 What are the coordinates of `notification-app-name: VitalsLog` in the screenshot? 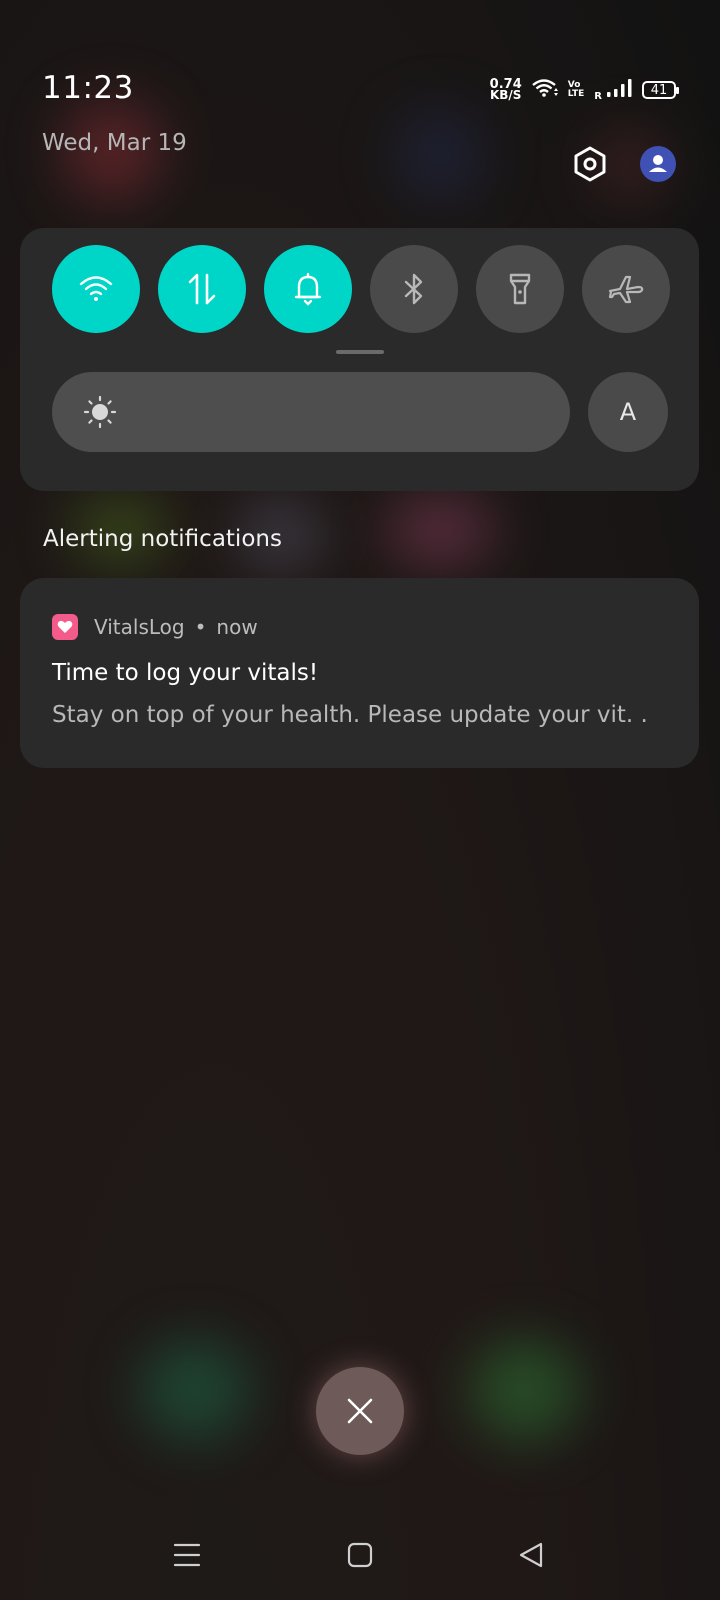 It's located at (139, 627).